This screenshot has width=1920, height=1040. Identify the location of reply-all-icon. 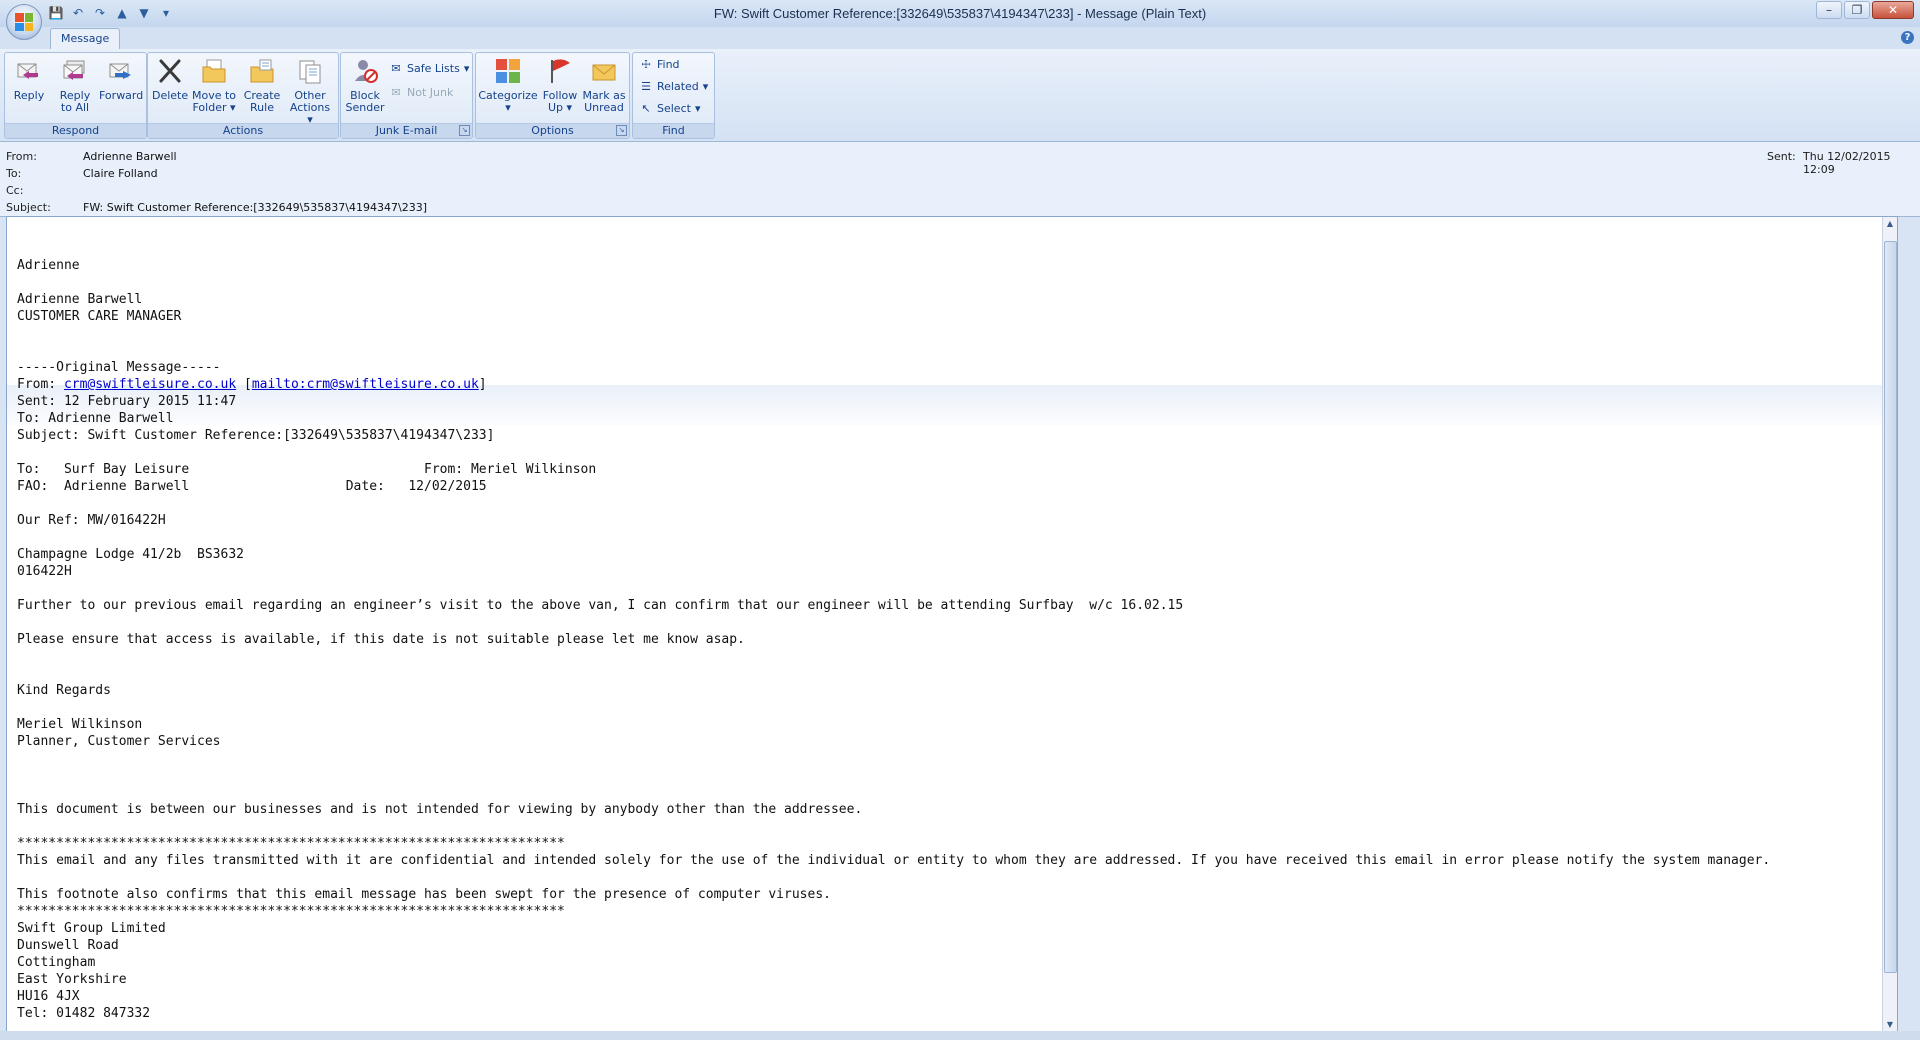
(75, 71).